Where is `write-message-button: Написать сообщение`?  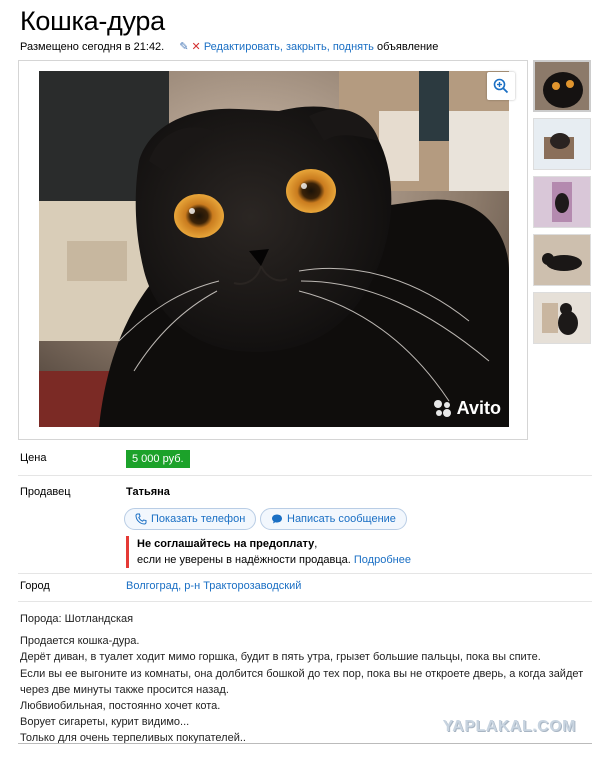
write-message-button: Написать сообщение is located at coordinates (333, 519).